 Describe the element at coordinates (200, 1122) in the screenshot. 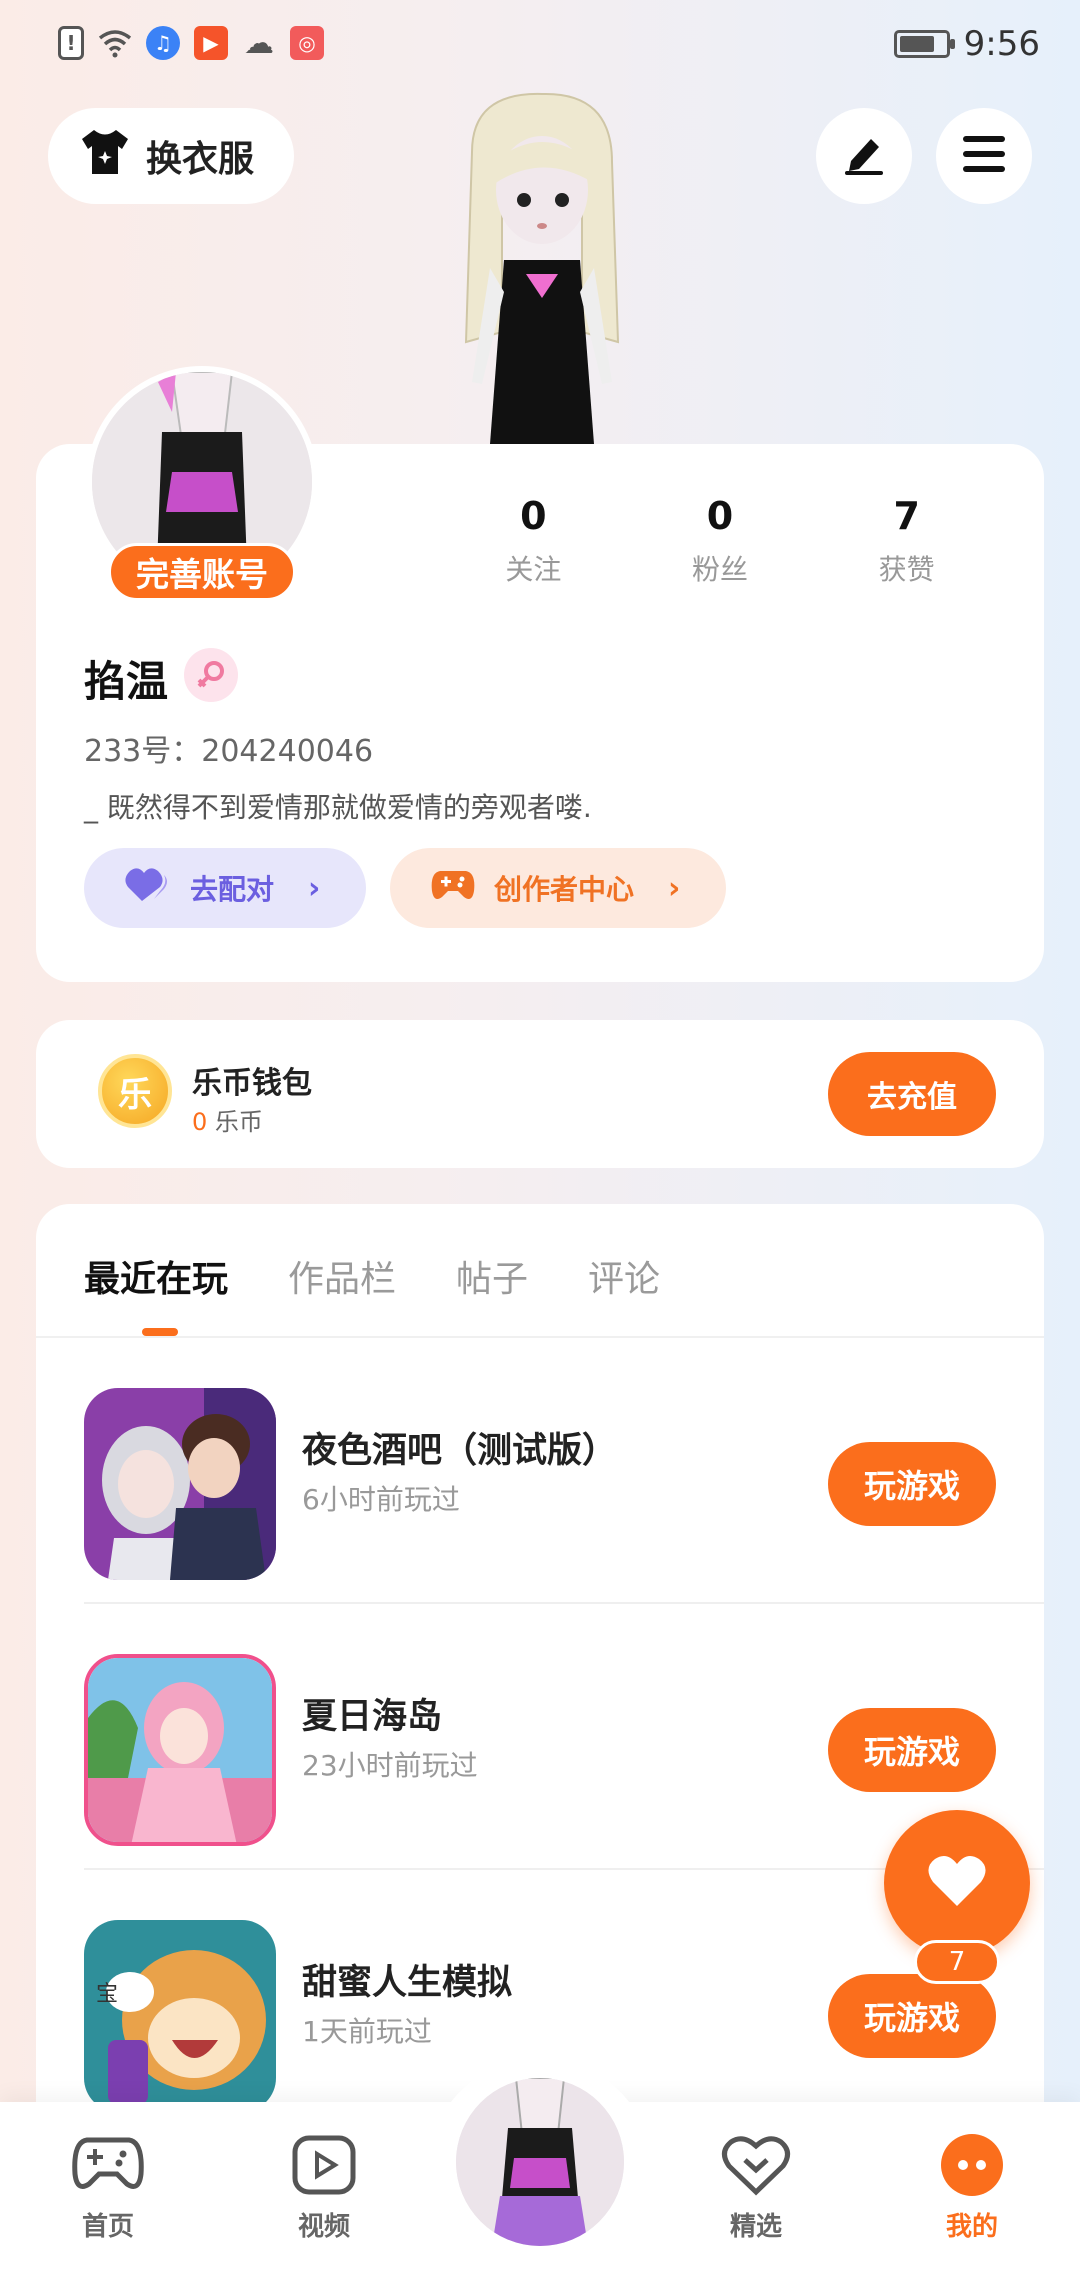

I see `wallet-amount: 0` at that location.